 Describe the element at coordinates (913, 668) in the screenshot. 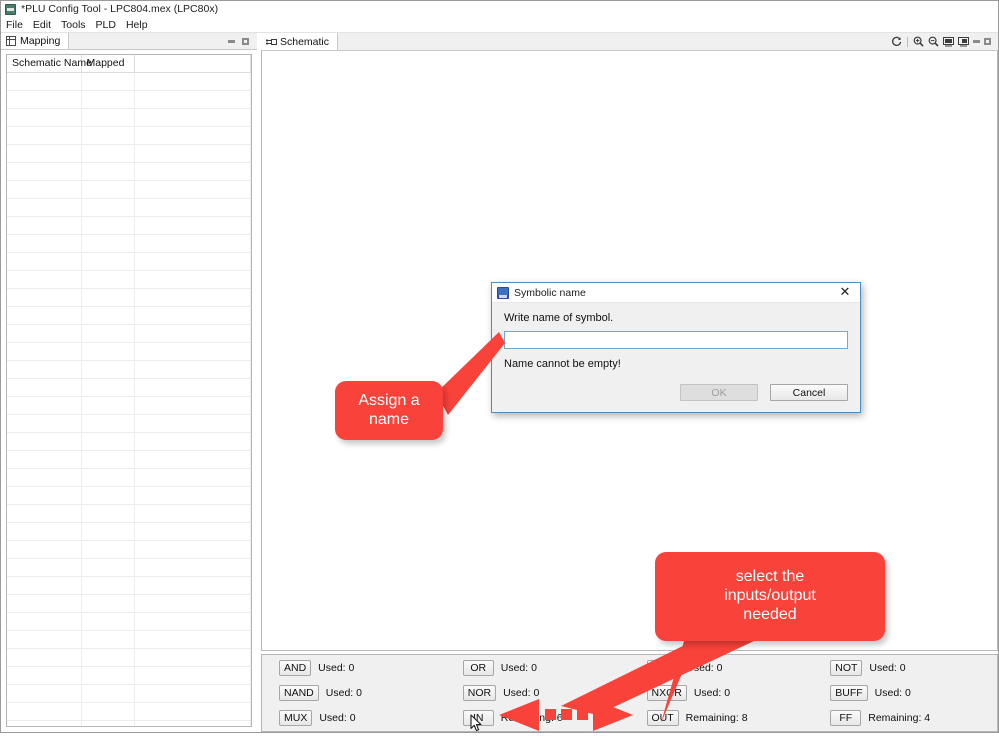

I see `palette-item-not: NOT Used: 0` at that location.